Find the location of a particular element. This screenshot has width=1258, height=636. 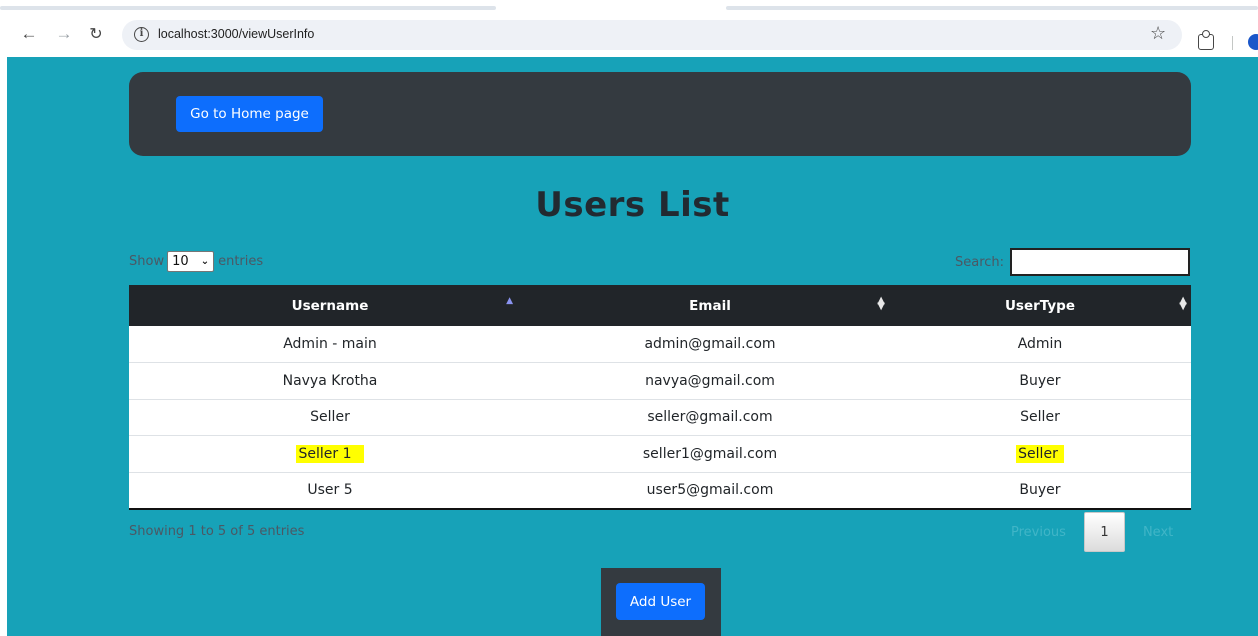

table-row: Seller seller@gmail.com Seller is located at coordinates (660, 417).